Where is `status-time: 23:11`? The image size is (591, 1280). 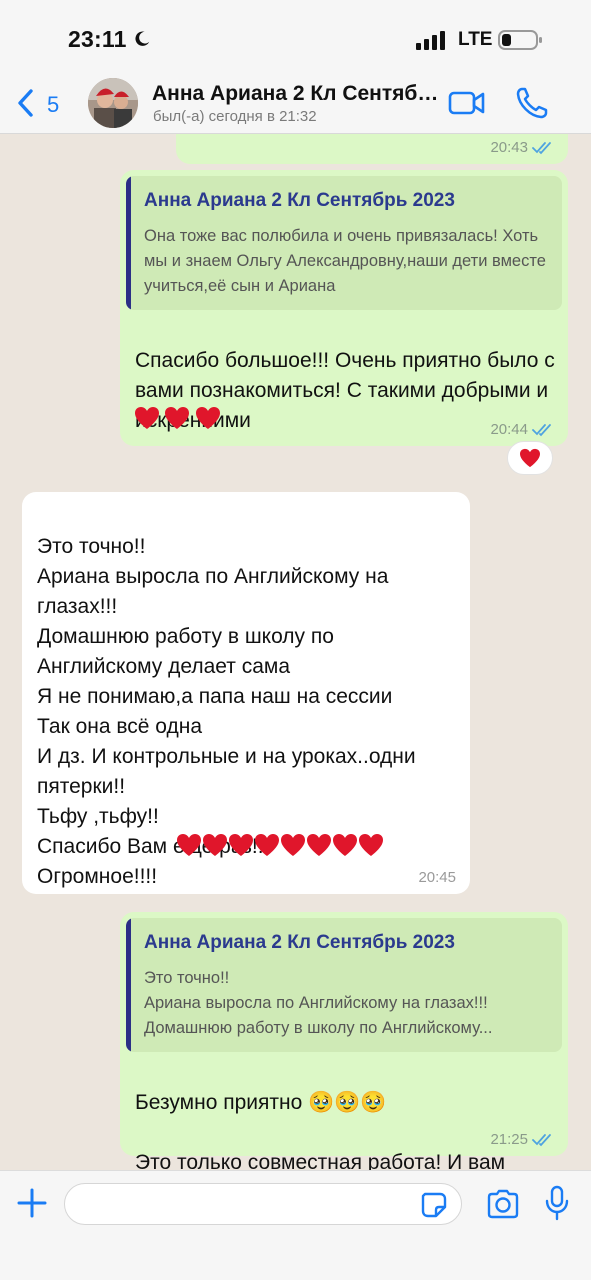
status-time: 23:11 is located at coordinates (97, 39).